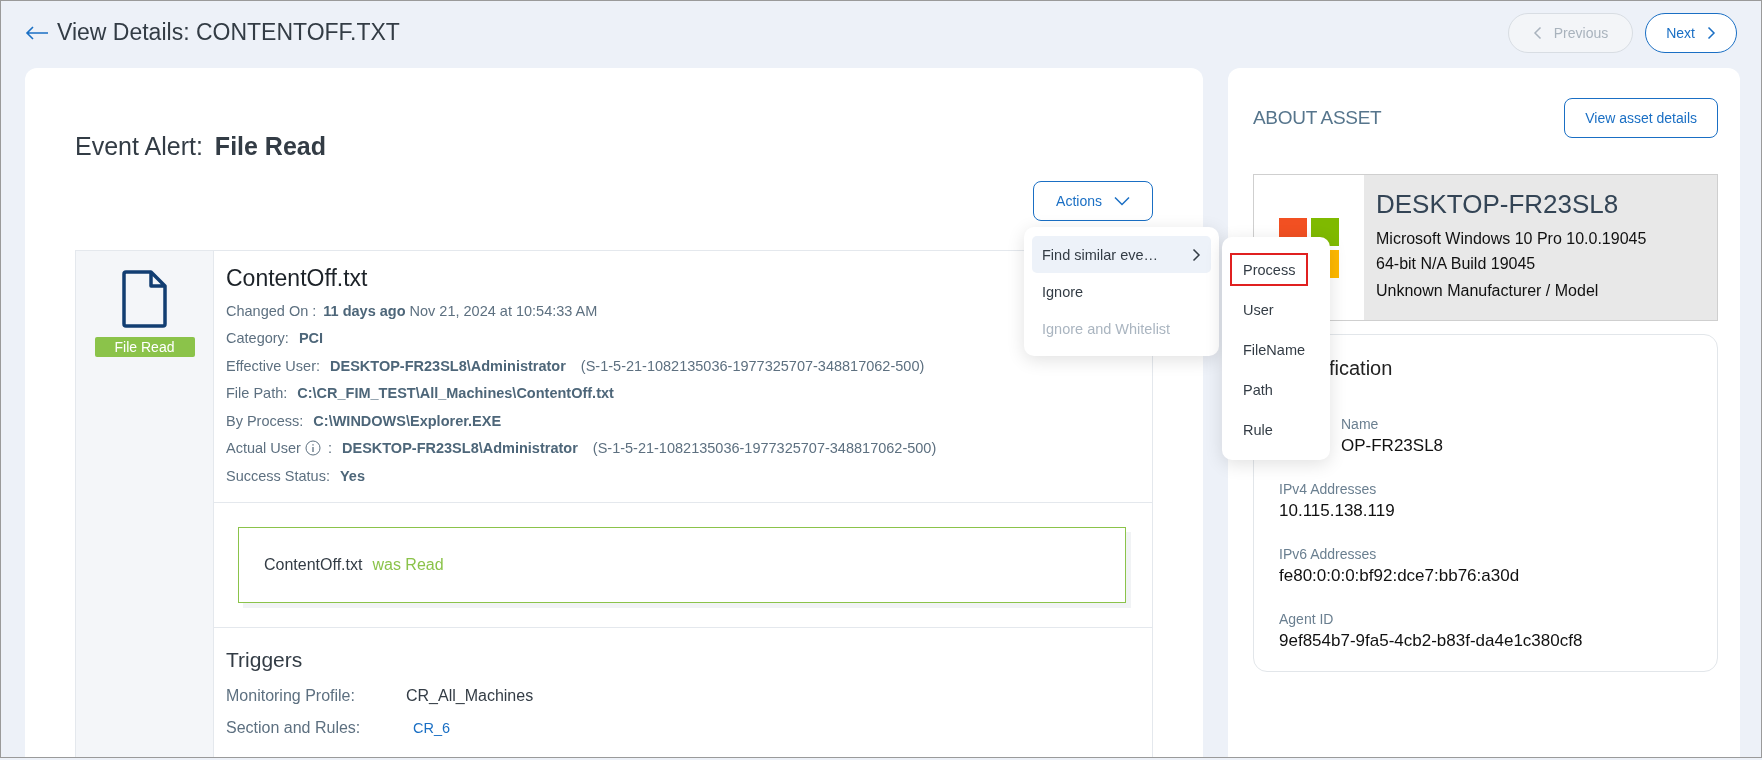 The height and width of the screenshot is (760, 1762). What do you see at coordinates (1258, 429) in the screenshot?
I see `menu-item: Rule` at bounding box center [1258, 429].